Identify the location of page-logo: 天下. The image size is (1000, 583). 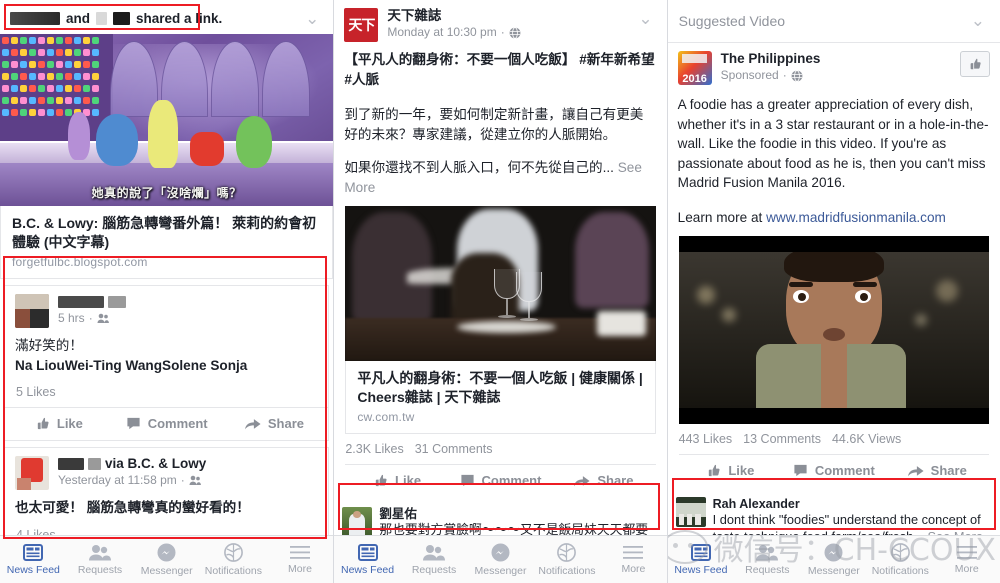
(361, 25).